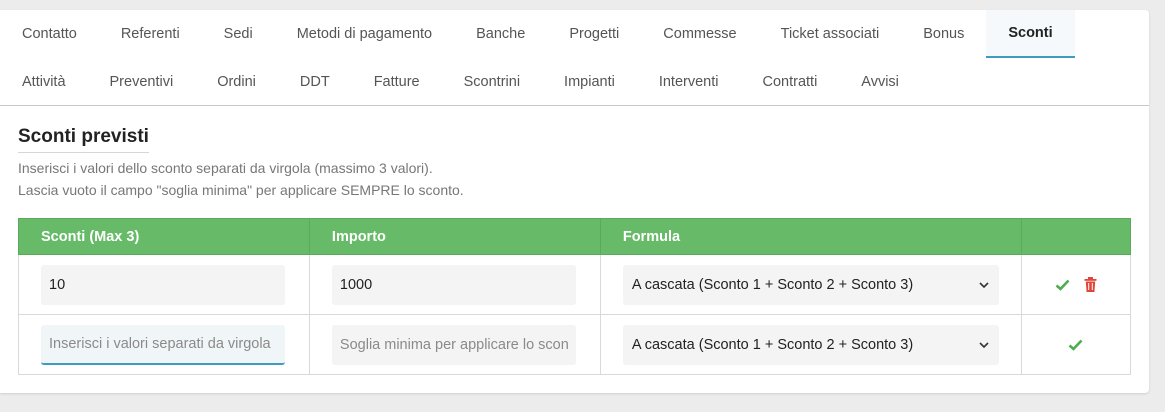 This screenshot has width=1165, height=412. Describe the element at coordinates (492, 82) in the screenshot. I see `tab-scontrini: Scontrini` at that location.